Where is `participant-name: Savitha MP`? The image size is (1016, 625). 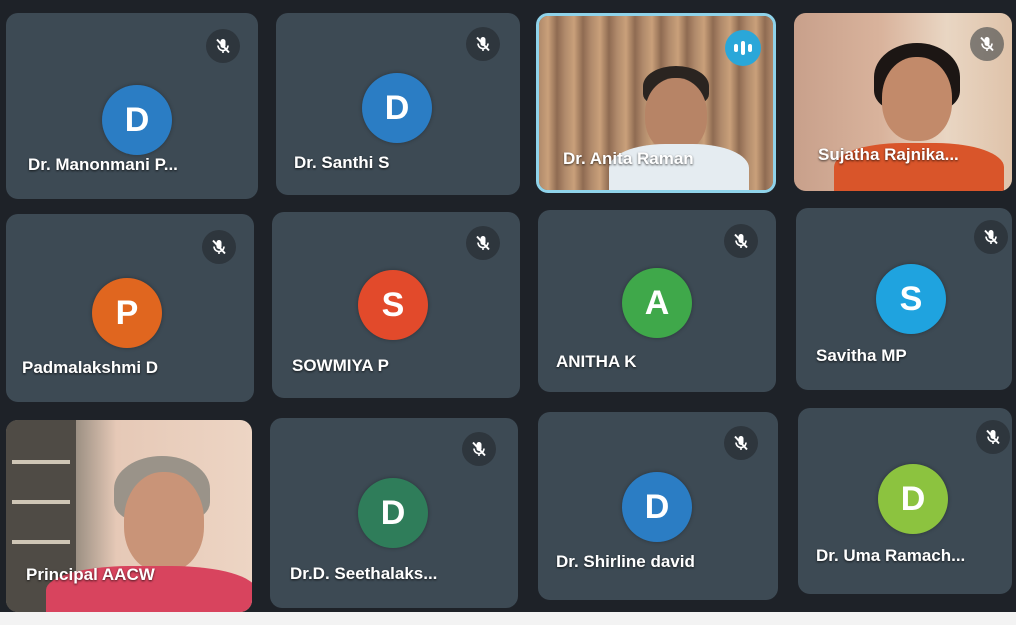 participant-name: Savitha MP is located at coordinates (861, 355).